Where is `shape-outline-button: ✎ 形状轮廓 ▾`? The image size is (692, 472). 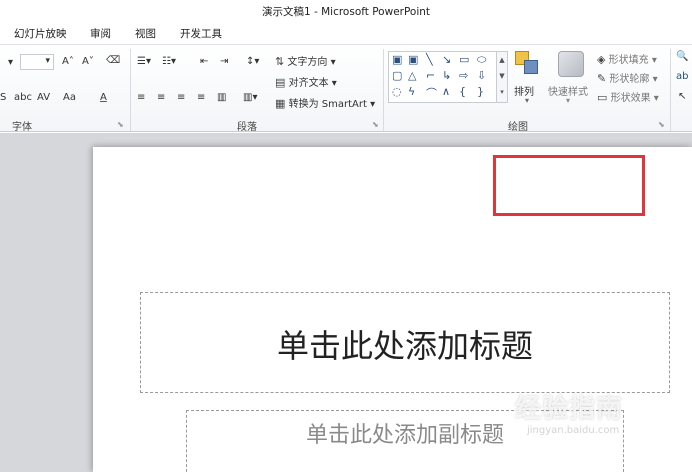 shape-outline-button: ✎ 形状轮廓 ▾ is located at coordinates (627, 77).